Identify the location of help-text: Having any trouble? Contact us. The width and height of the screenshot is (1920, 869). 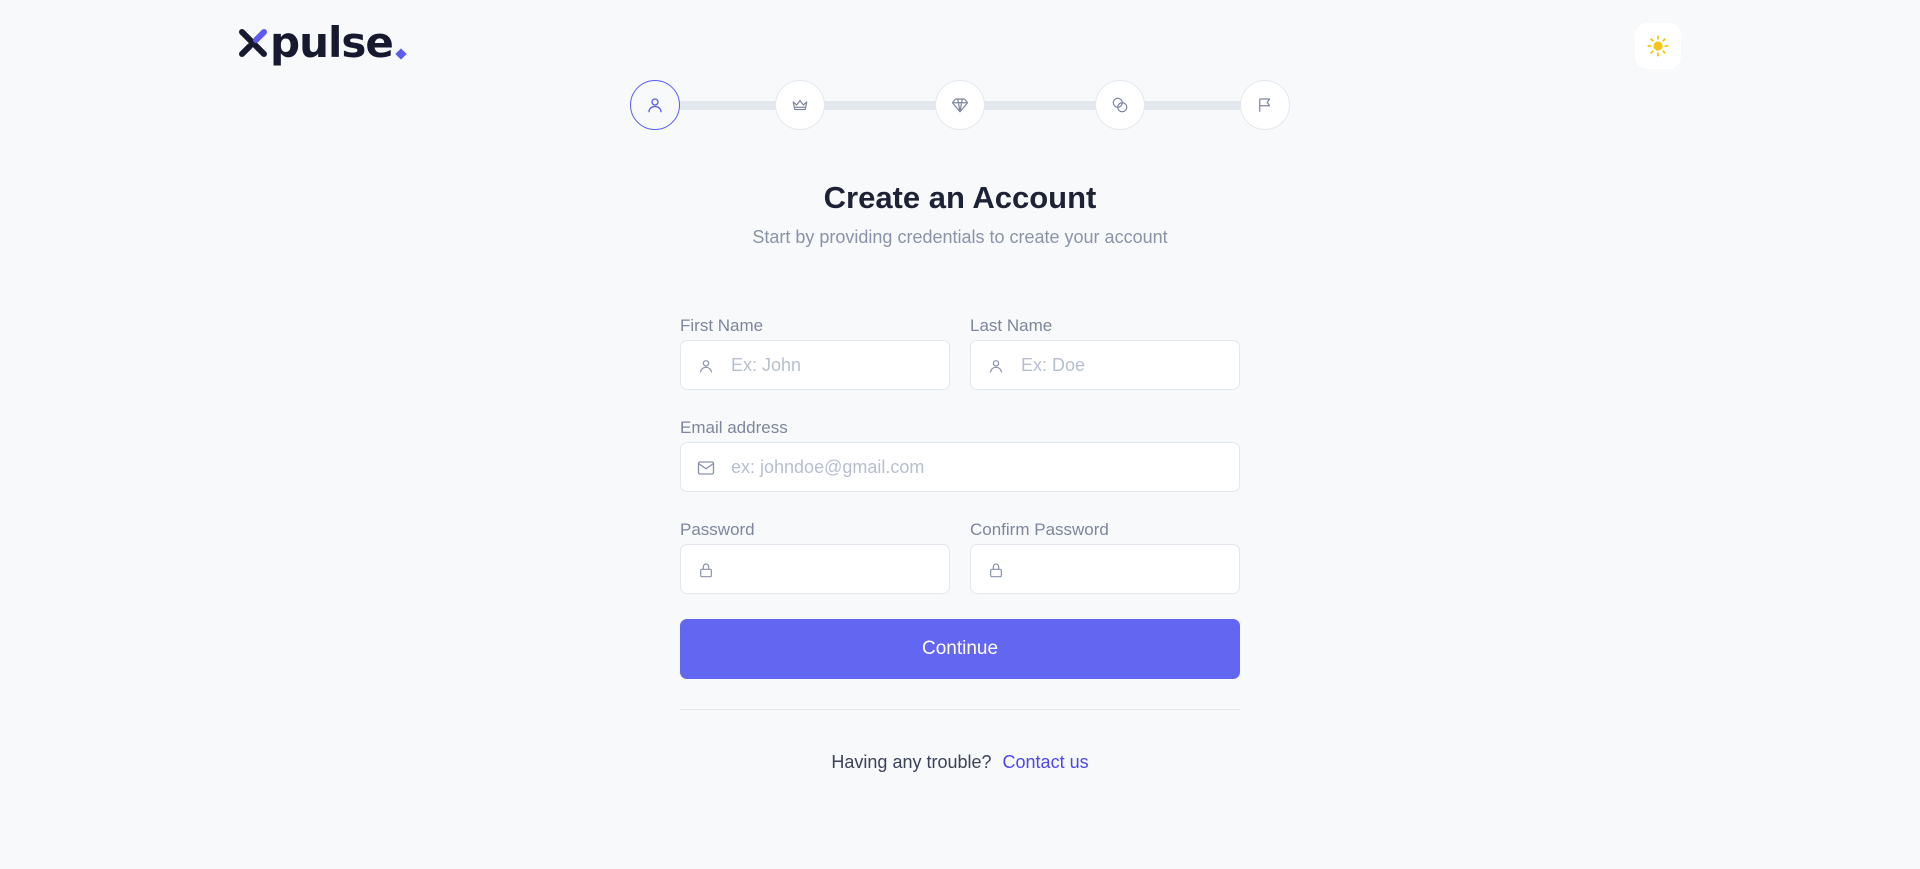
(960, 762).